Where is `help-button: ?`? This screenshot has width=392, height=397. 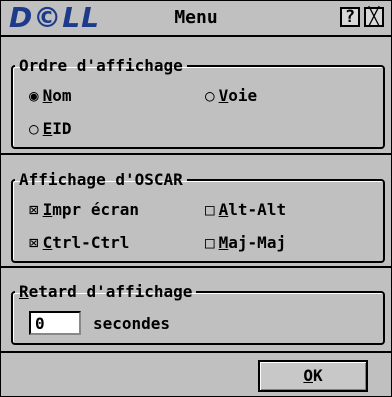 help-button: ? is located at coordinates (350, 17).